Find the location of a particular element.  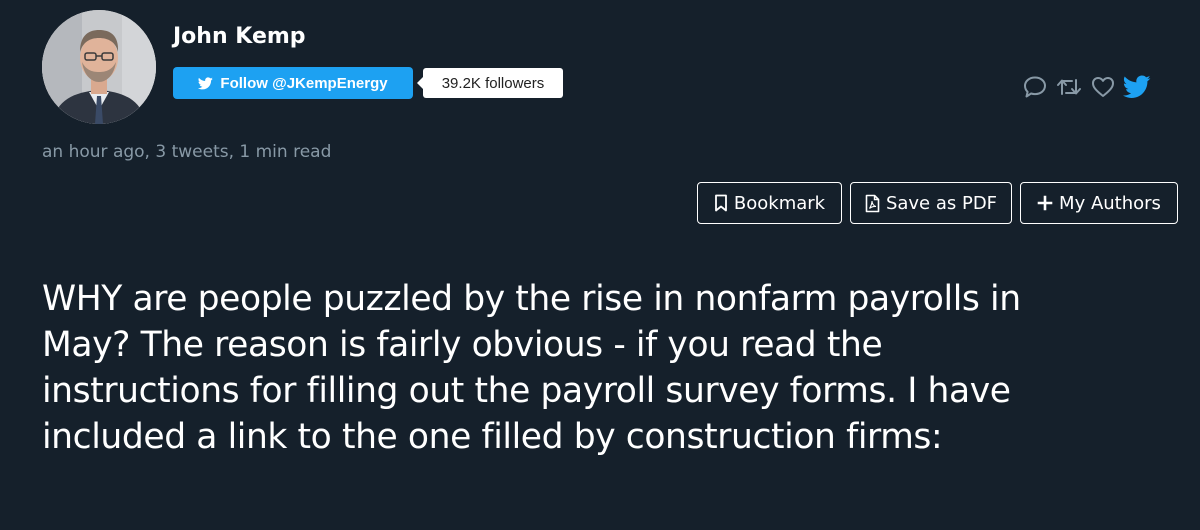

save-as-pdf-button: Save as PDF is located at coordinates (931, 203).